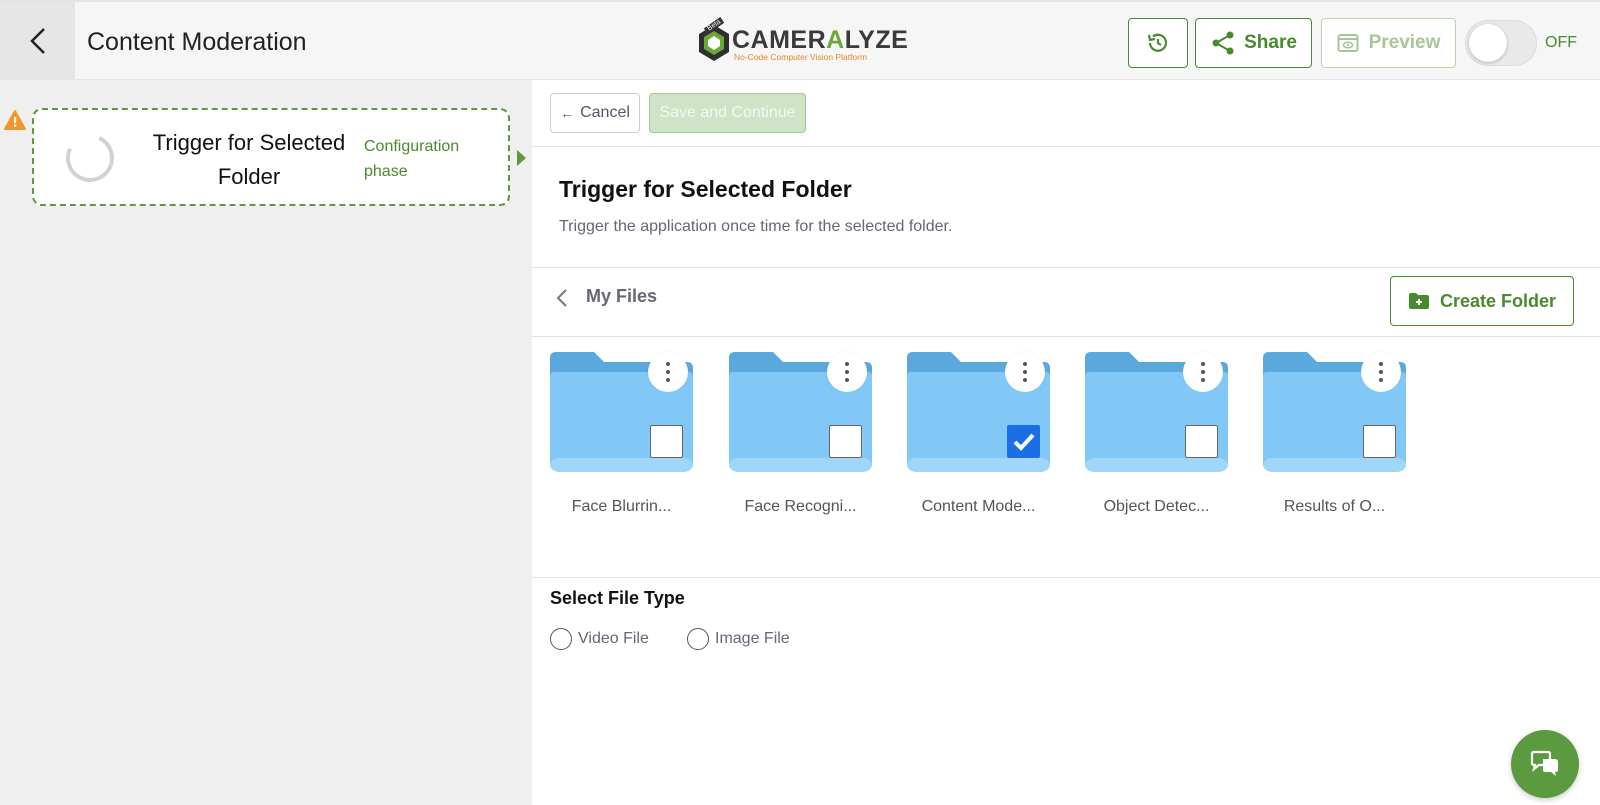 The height and width of the screenshot is (805, 1600). What do you see at coordinates (801, 57) in the screenshot?
I see `logo-tagline: No-Code Computer Vision Platform` at bounding box center [801, 57].